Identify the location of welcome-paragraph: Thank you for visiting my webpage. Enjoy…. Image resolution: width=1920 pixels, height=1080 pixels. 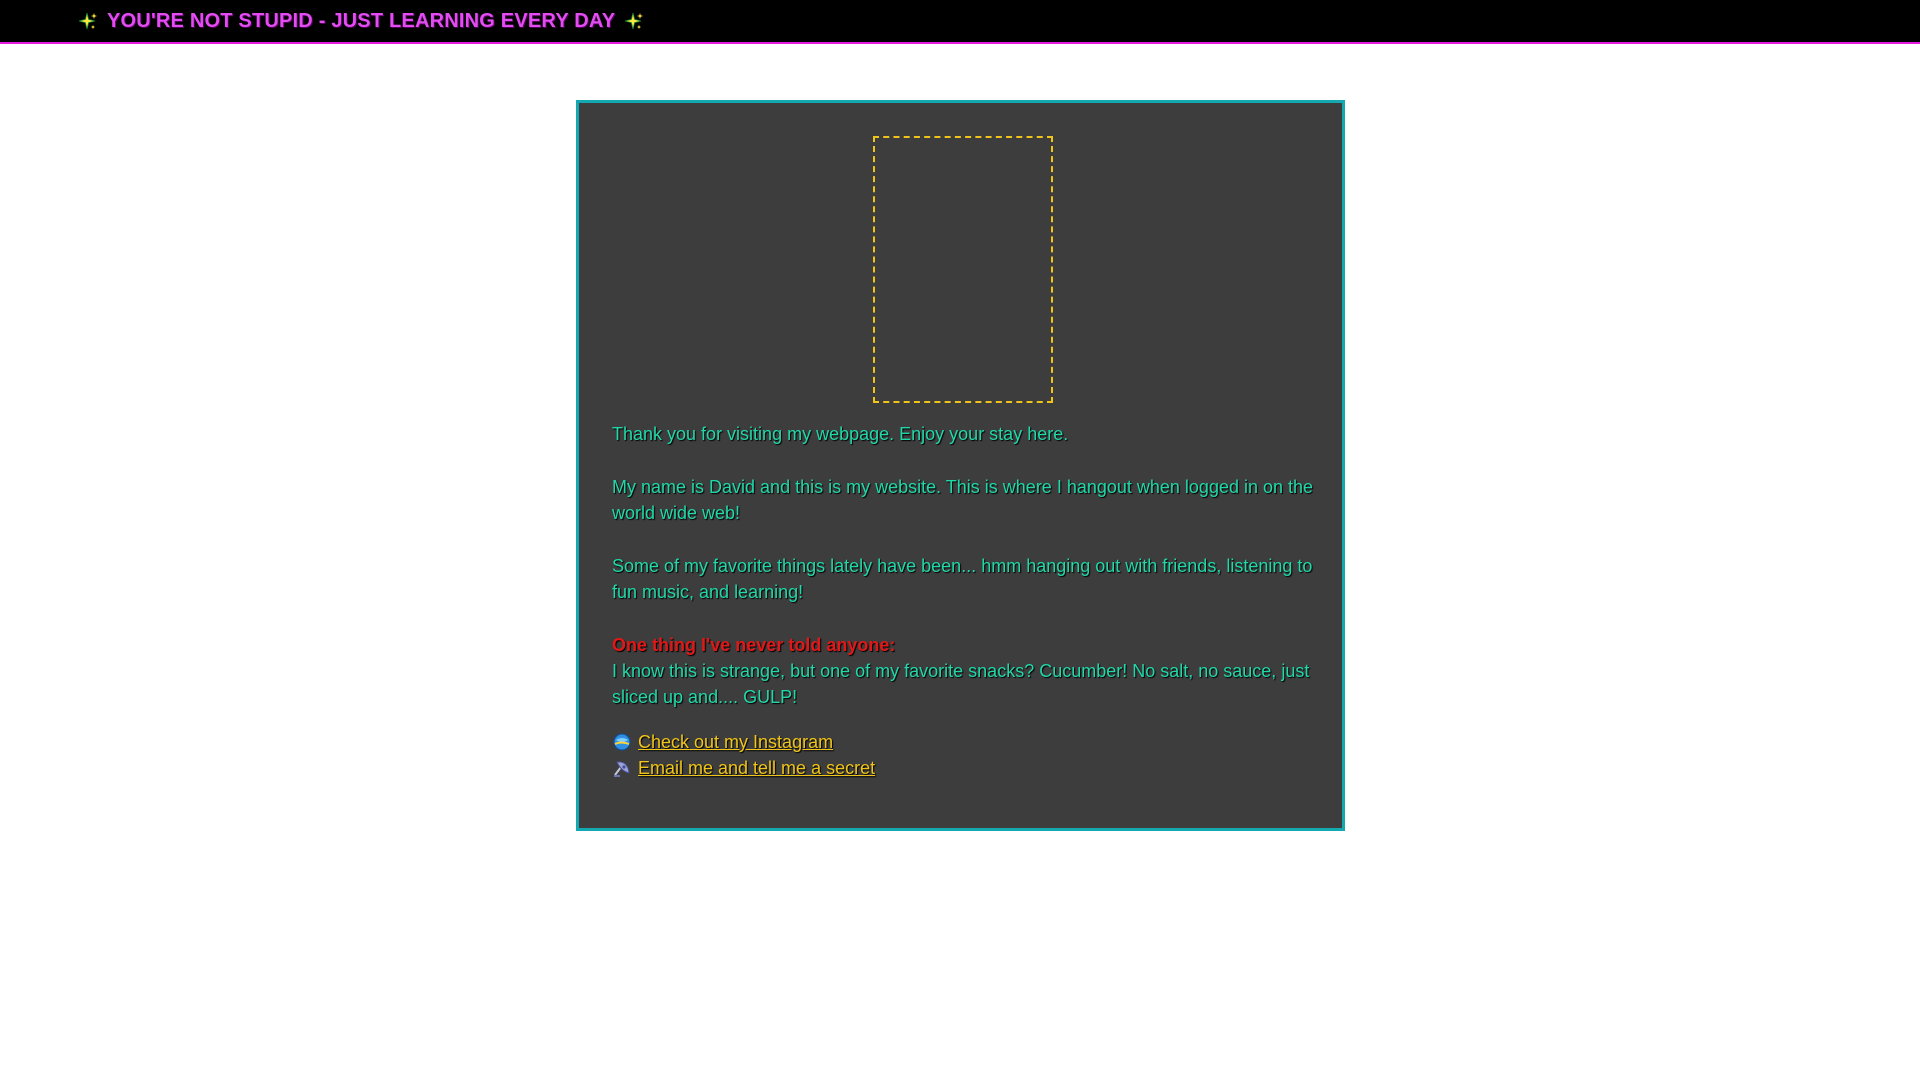
(840, 434).